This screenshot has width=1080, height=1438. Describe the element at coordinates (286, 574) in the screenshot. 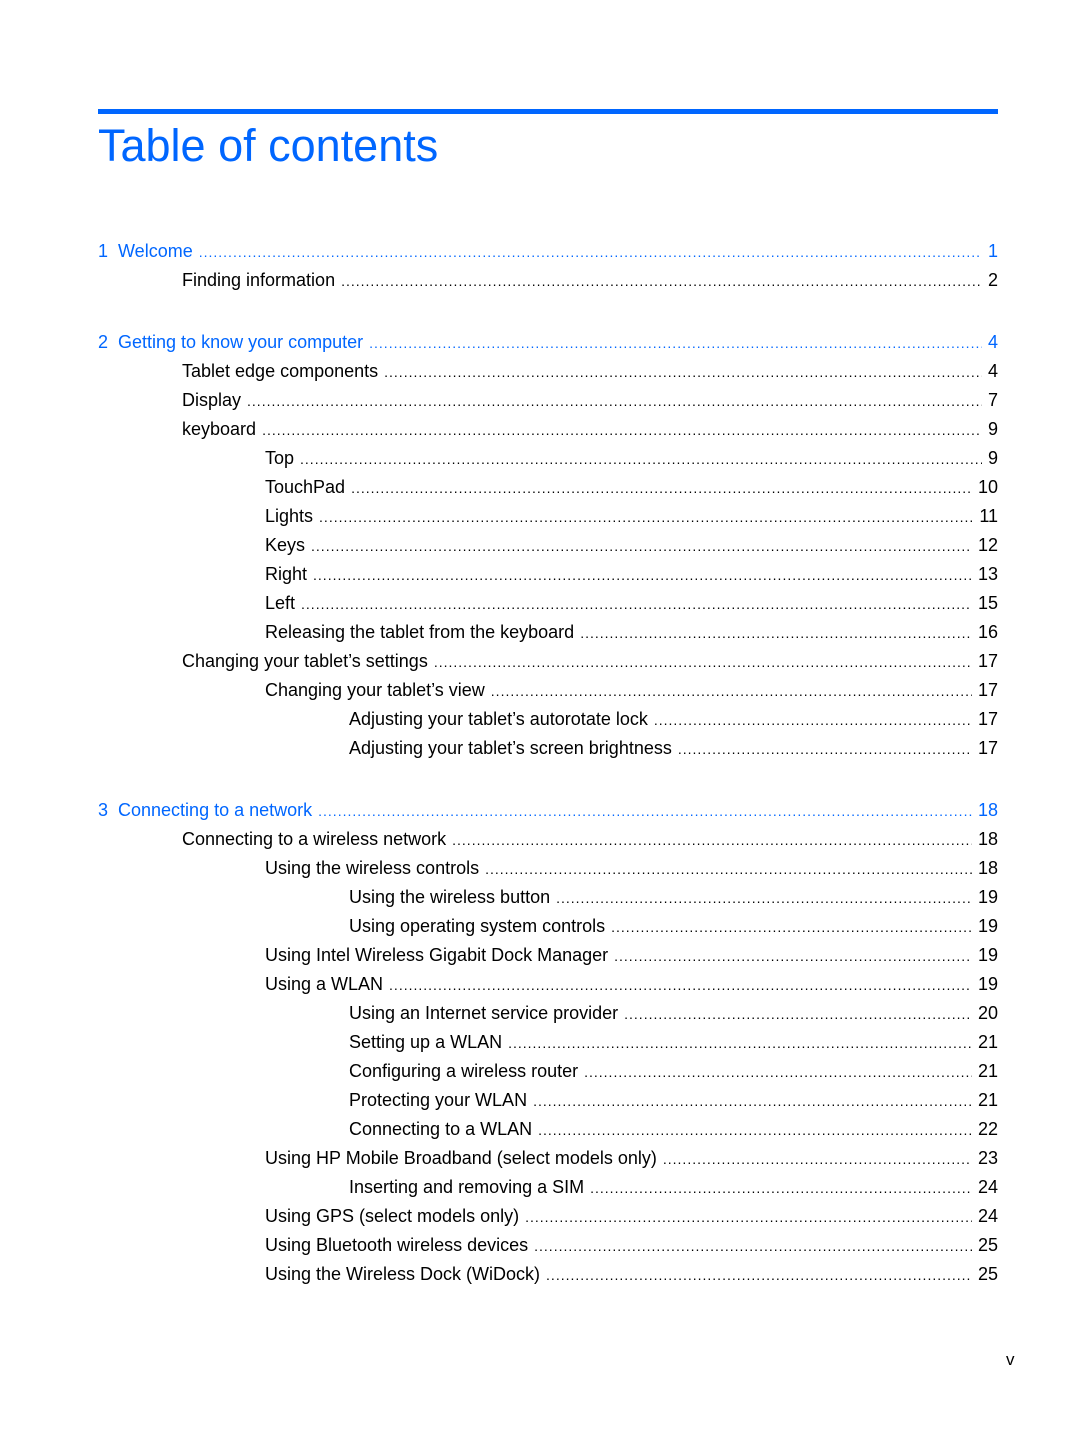

I see `entry-title: Right` at that location.